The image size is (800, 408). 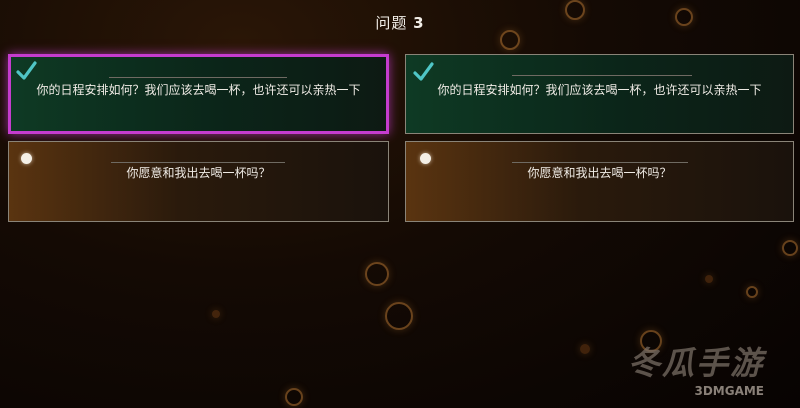 I want to click on answer-option-4: 你愿意和我出去喝一杯吗？, so click(x=599, y=181).